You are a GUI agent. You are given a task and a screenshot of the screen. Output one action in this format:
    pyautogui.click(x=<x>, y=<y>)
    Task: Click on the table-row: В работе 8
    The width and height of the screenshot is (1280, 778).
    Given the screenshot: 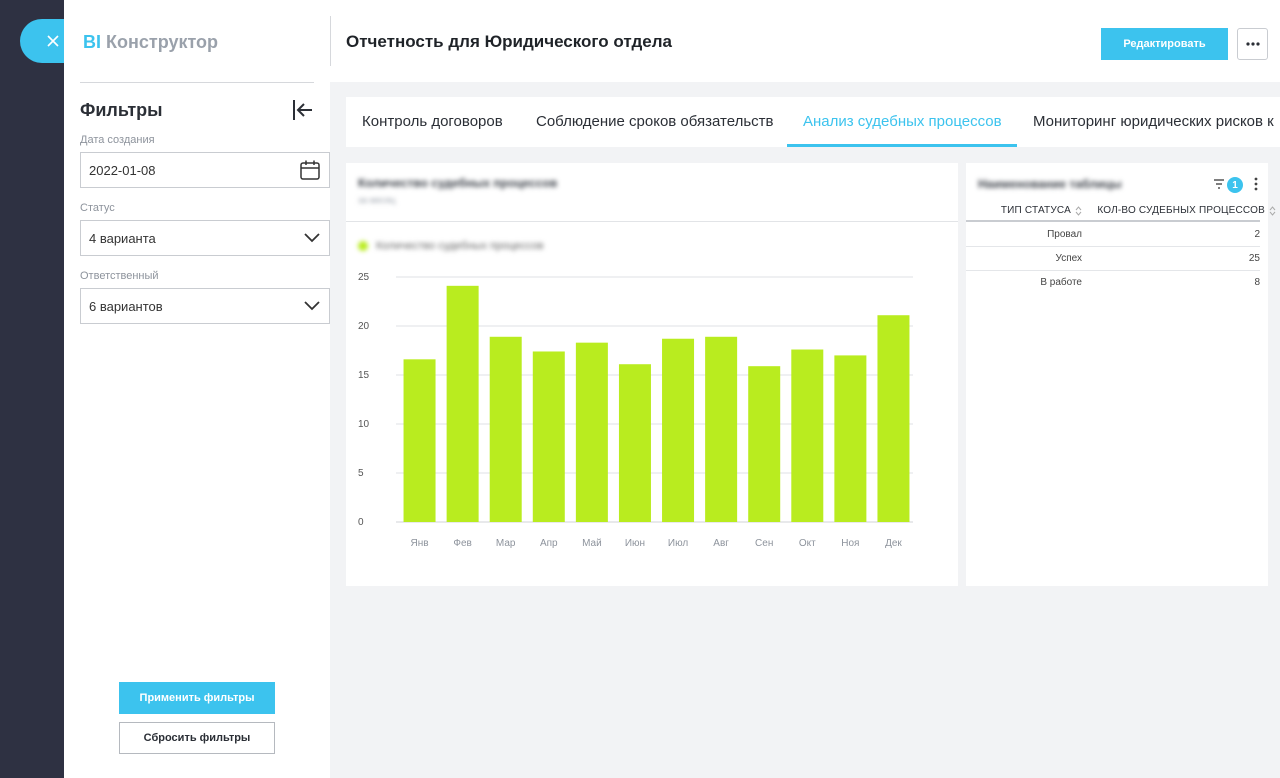 What is the action you would take?
    pyautogui.click(x=1113, y=283)
    